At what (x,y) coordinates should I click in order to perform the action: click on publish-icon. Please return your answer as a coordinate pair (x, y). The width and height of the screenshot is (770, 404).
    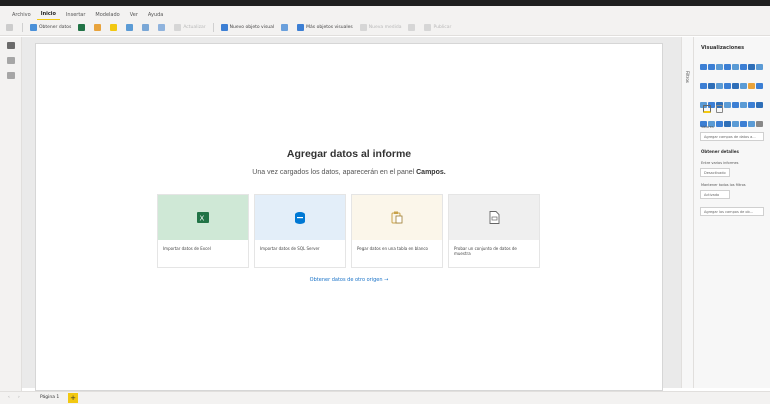
    Looking at the image, I should click on (428, 27).